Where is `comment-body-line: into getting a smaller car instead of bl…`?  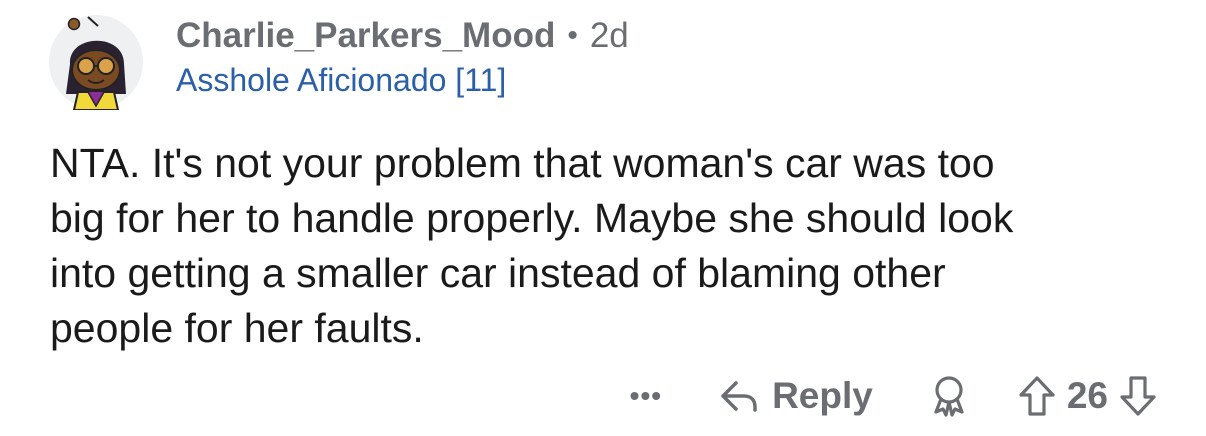 comment-body-line: into getting a smaller car instead of bl… is located at coordinates (498, 273).